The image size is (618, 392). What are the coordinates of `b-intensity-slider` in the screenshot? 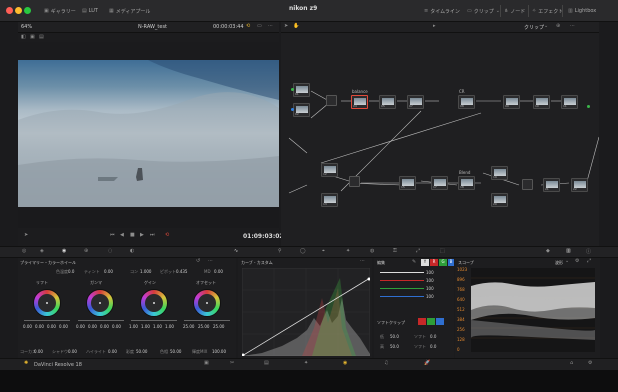 It's located at (402, 296).